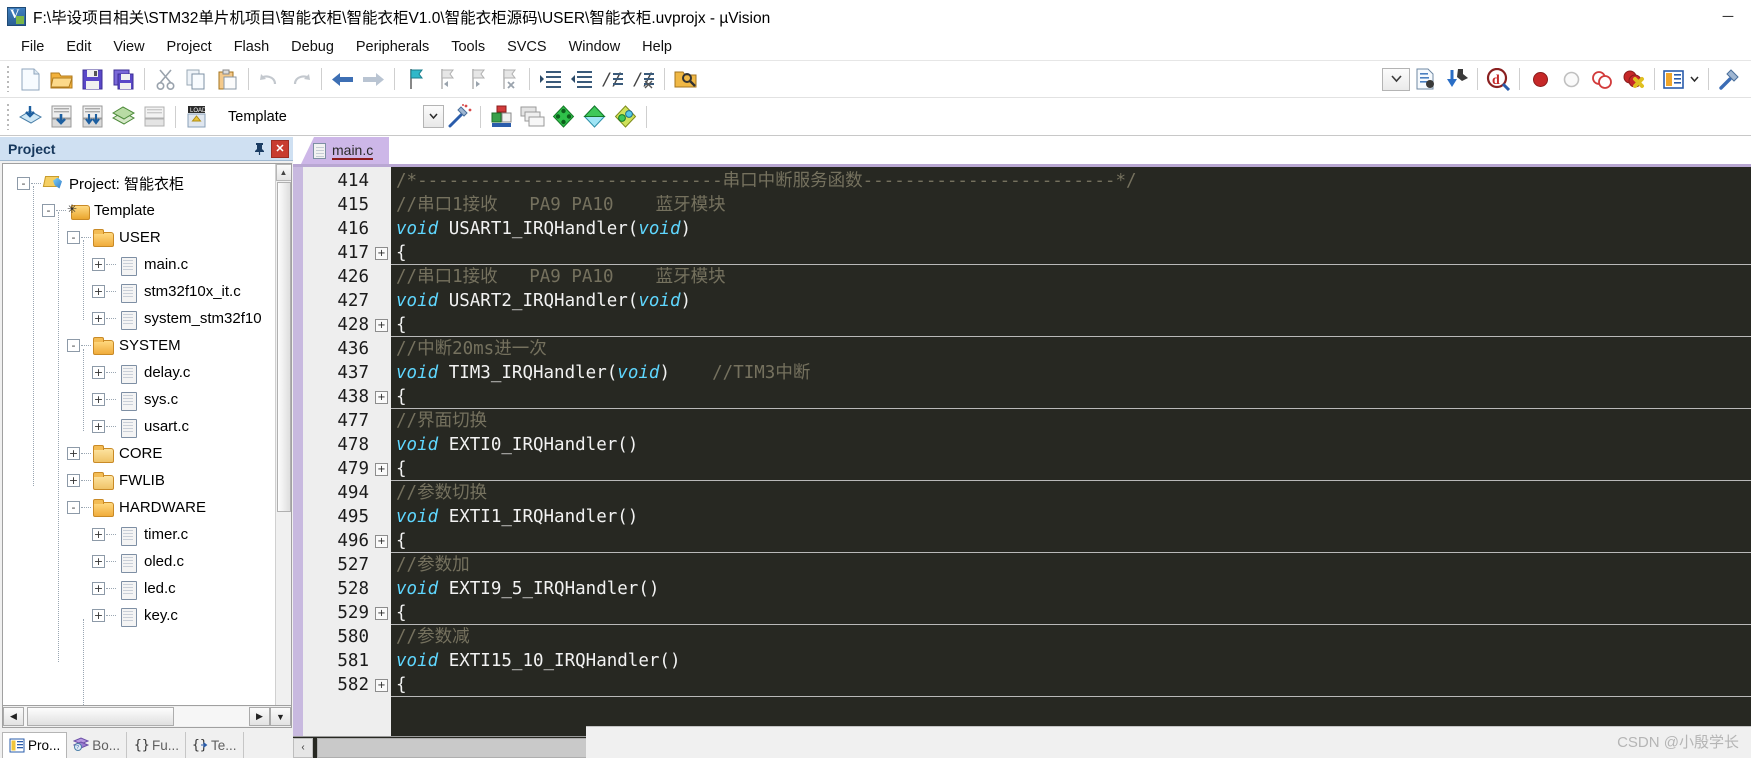 The width and height of the screenshot is (1751, 758). Describe the element at coordinates (1396, 79) in the screenshot. I see `search-scope-dropdown` at that location.